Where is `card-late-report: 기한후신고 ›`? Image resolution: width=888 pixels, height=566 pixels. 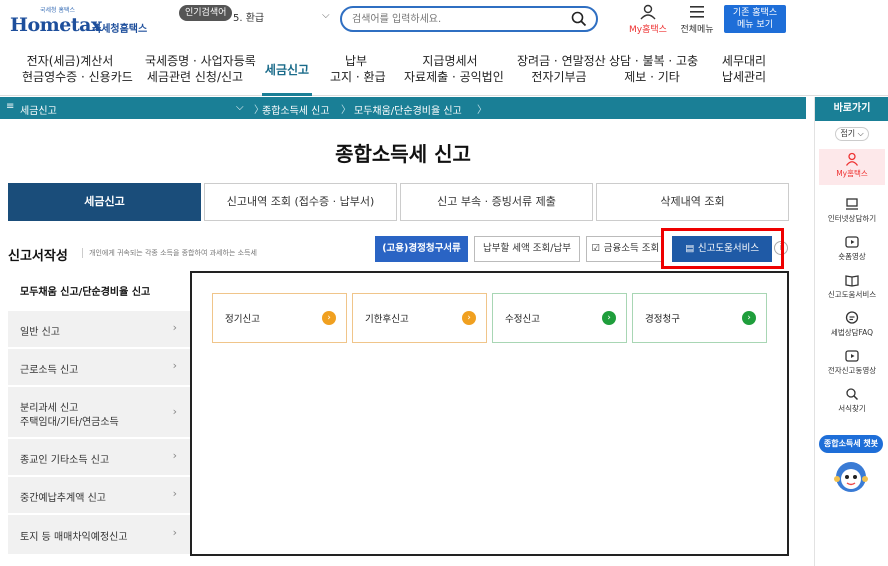 card-late-report: 기한후신고 › is located at coordinates (419, 318).